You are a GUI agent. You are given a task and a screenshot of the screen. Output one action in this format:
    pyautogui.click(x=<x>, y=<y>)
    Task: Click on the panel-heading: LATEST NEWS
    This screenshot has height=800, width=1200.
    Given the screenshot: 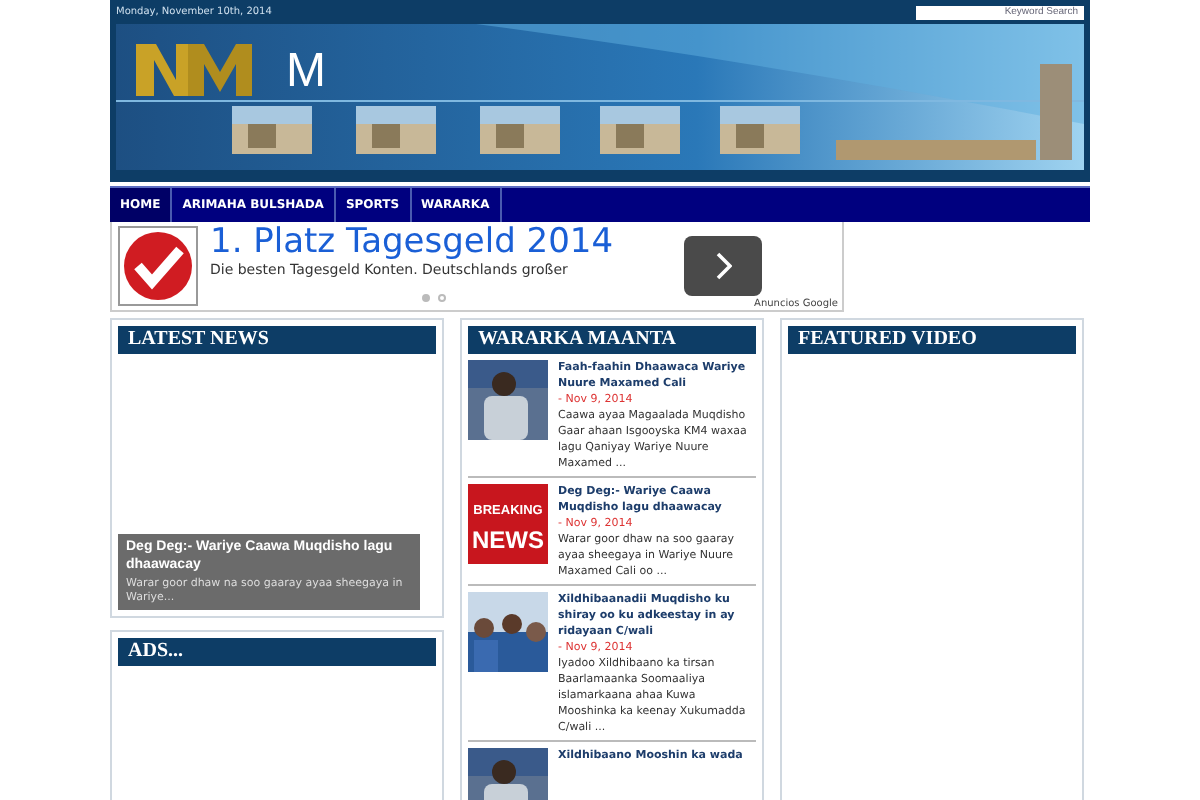 What is the action you would take?
    pyautogui.click(x=277, y=340)
    